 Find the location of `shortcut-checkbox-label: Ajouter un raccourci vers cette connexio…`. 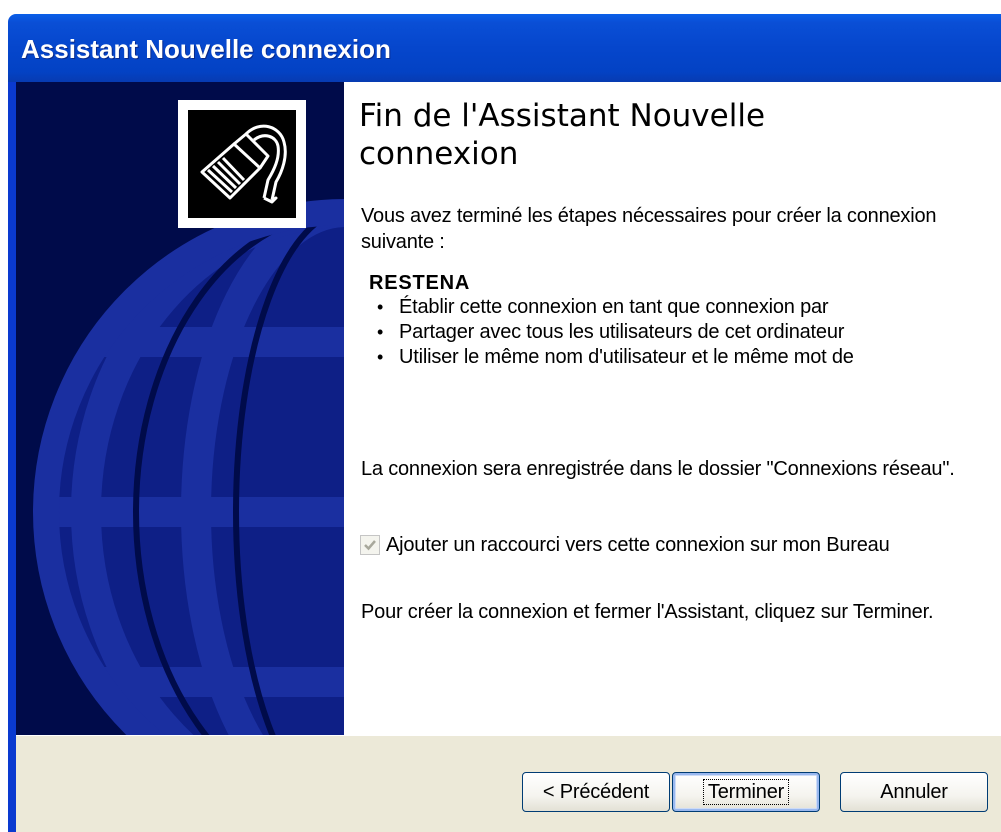

shortcut-checkbox-label: Ajouter un raccourci vers cette connexio… is located at coordinates (638, 545).